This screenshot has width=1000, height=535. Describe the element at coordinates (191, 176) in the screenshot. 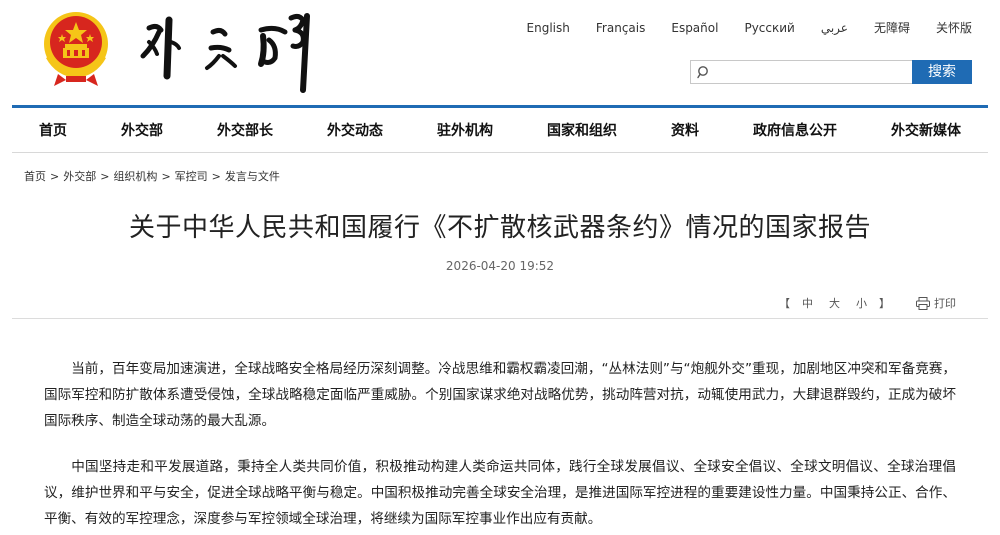

I see `breadcrumb-arms-control-dept: 军控司` at that location.